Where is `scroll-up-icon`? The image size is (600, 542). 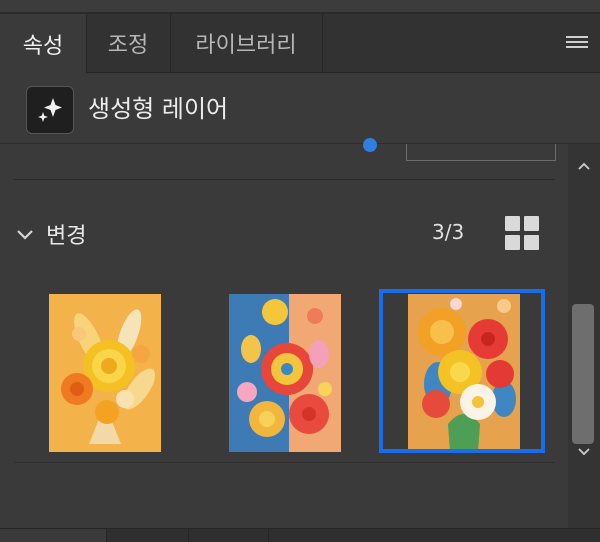 scroll-up-icon is located at coordinates (584, 166).